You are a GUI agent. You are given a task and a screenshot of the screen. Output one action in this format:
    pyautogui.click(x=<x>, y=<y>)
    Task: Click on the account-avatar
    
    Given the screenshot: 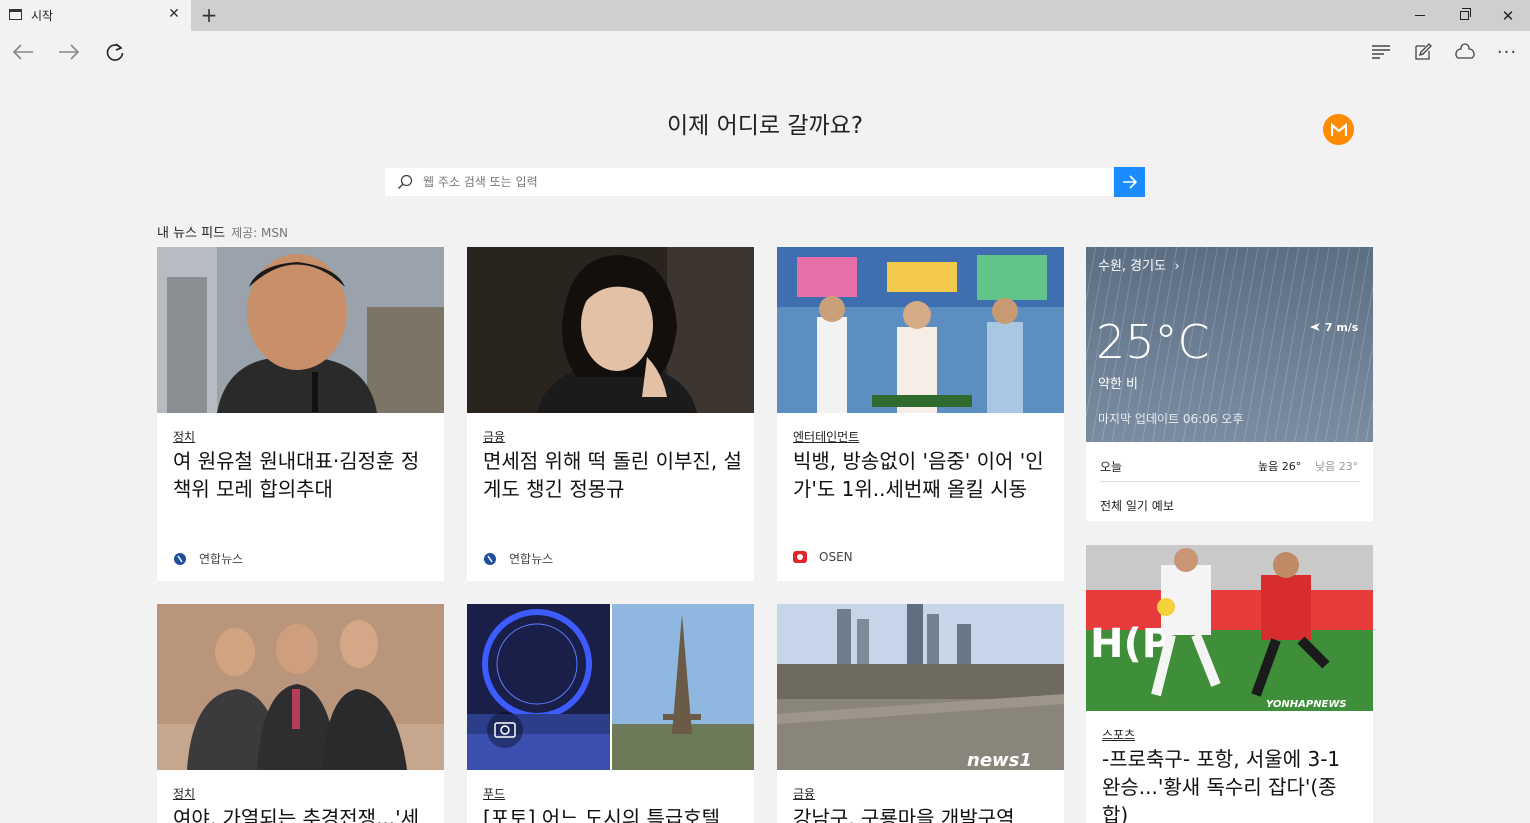 What is the action you would take?
    pyautogui.click(x=1338, y=129)
    